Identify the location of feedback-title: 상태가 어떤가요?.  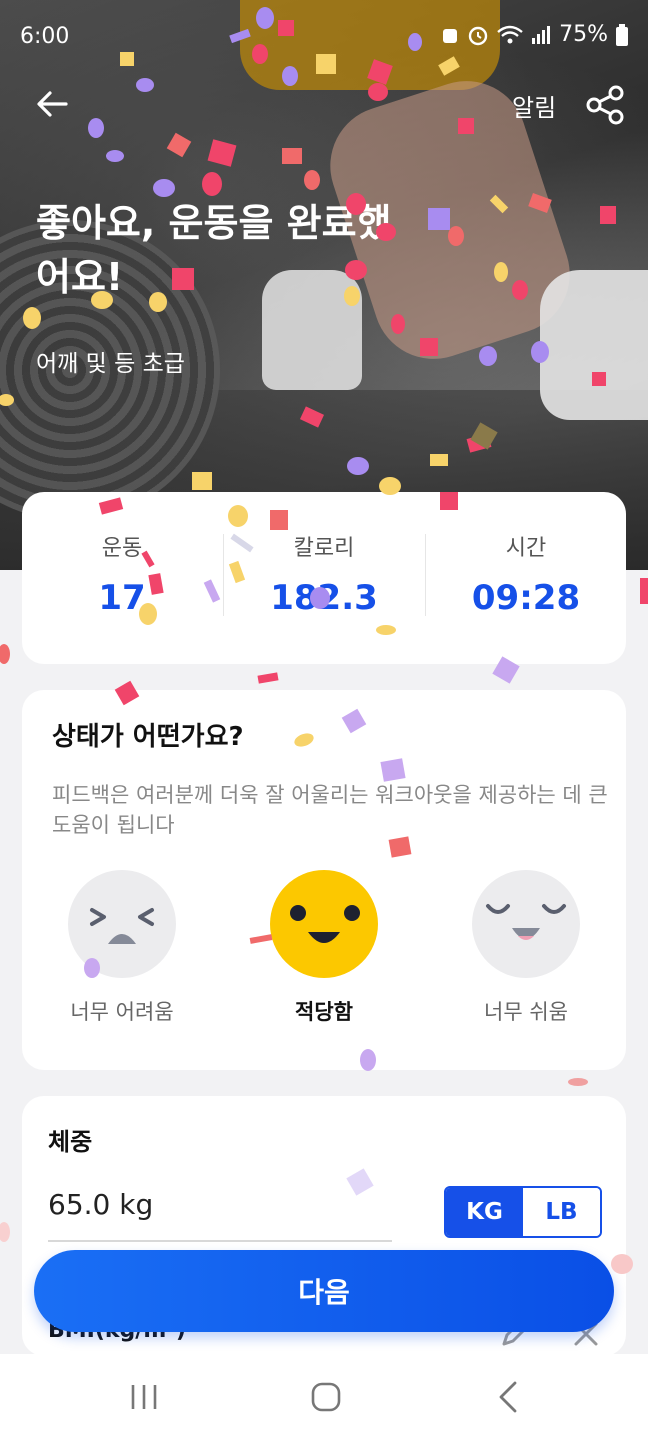
(148, 737).